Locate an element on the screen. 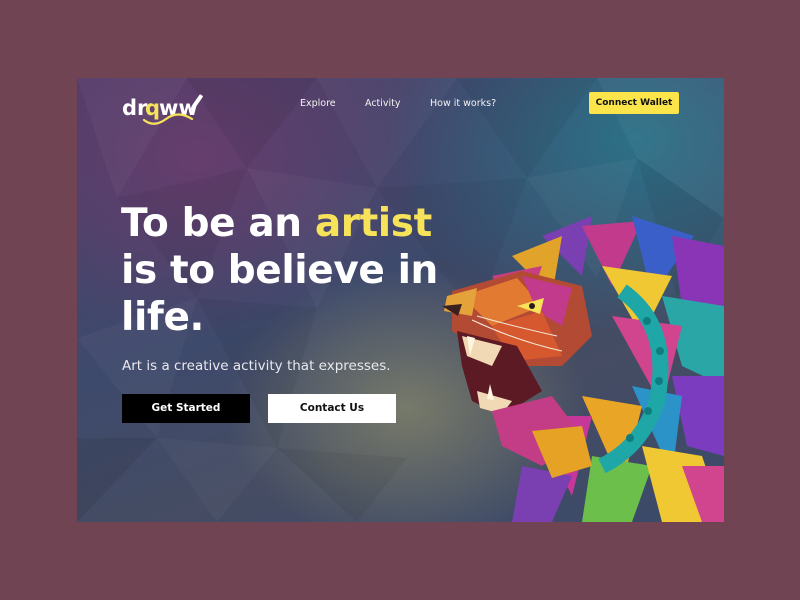 This screenshot has width=800, height=600. headline-part1: To be an is located at coordinates (218, 223).